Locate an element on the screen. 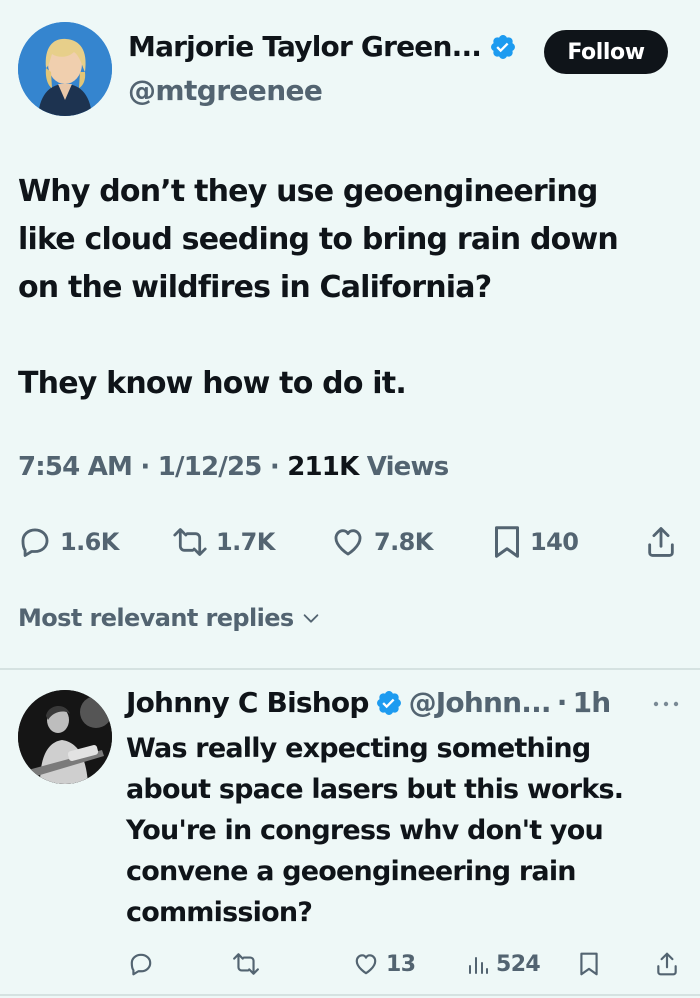  reply-retweet-button is located at coordinates (246, 964).